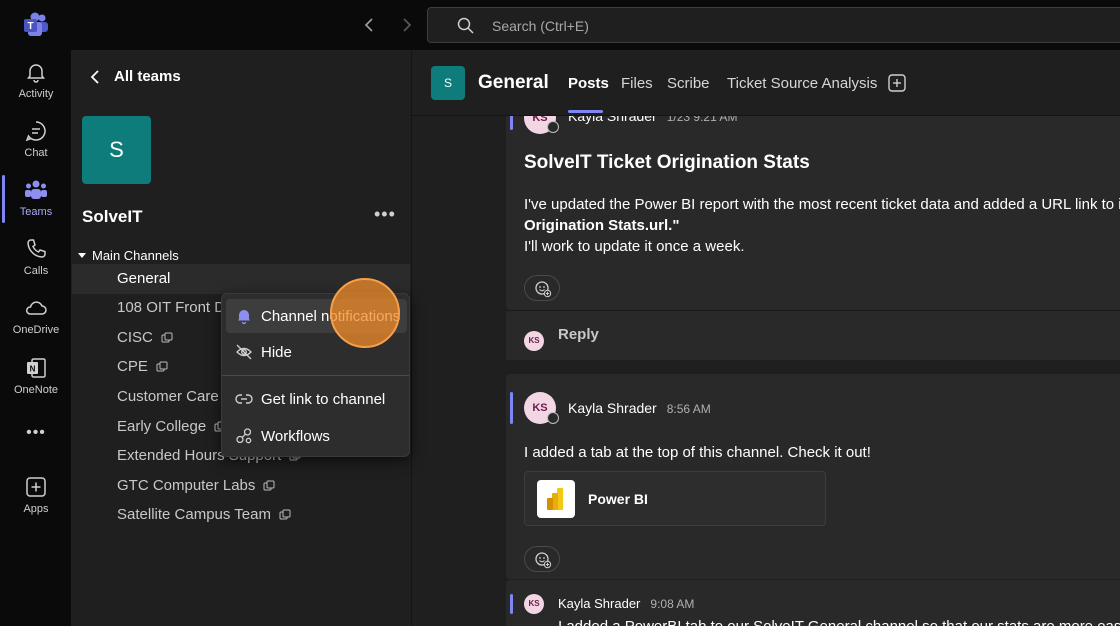 This screenshot has width=1120, height=626. Describe the element at coordinates (637, 83) in the screenshot. I see `tab-files: Files` at that location.